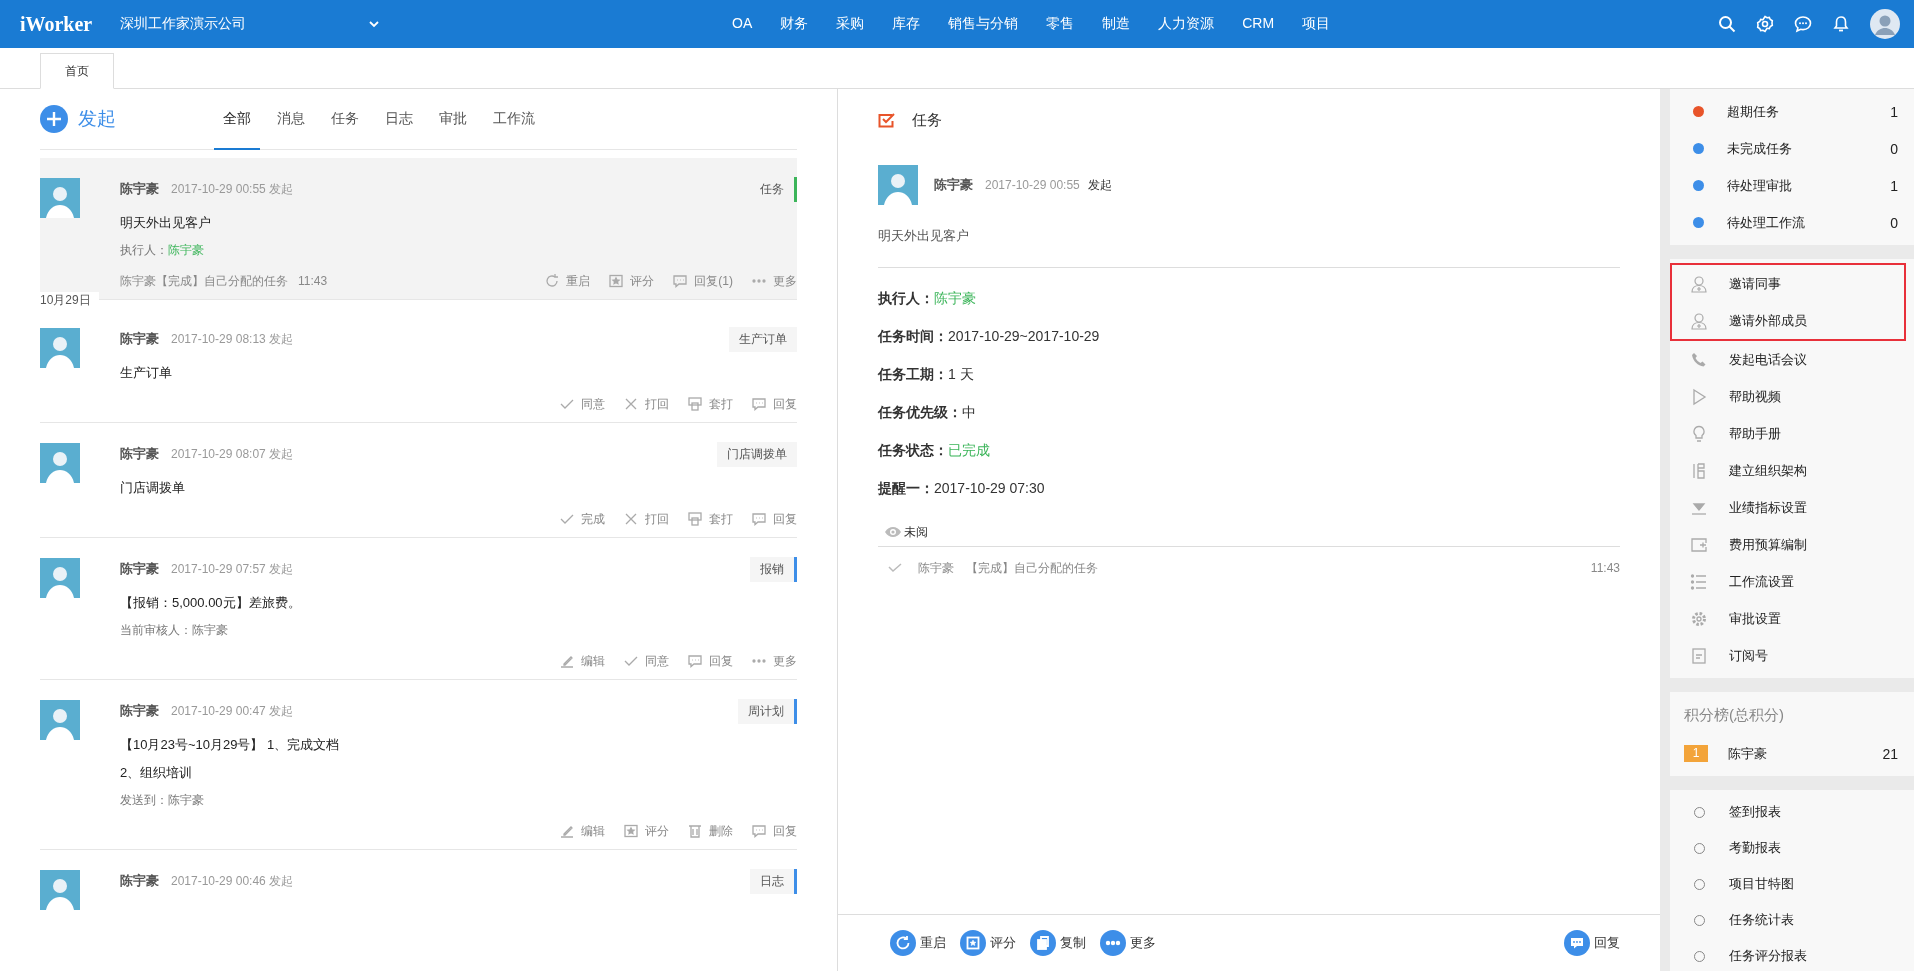 This screenshot has height=971, width=1914. I want to click on page-tab: 首页, so click(77, 71).